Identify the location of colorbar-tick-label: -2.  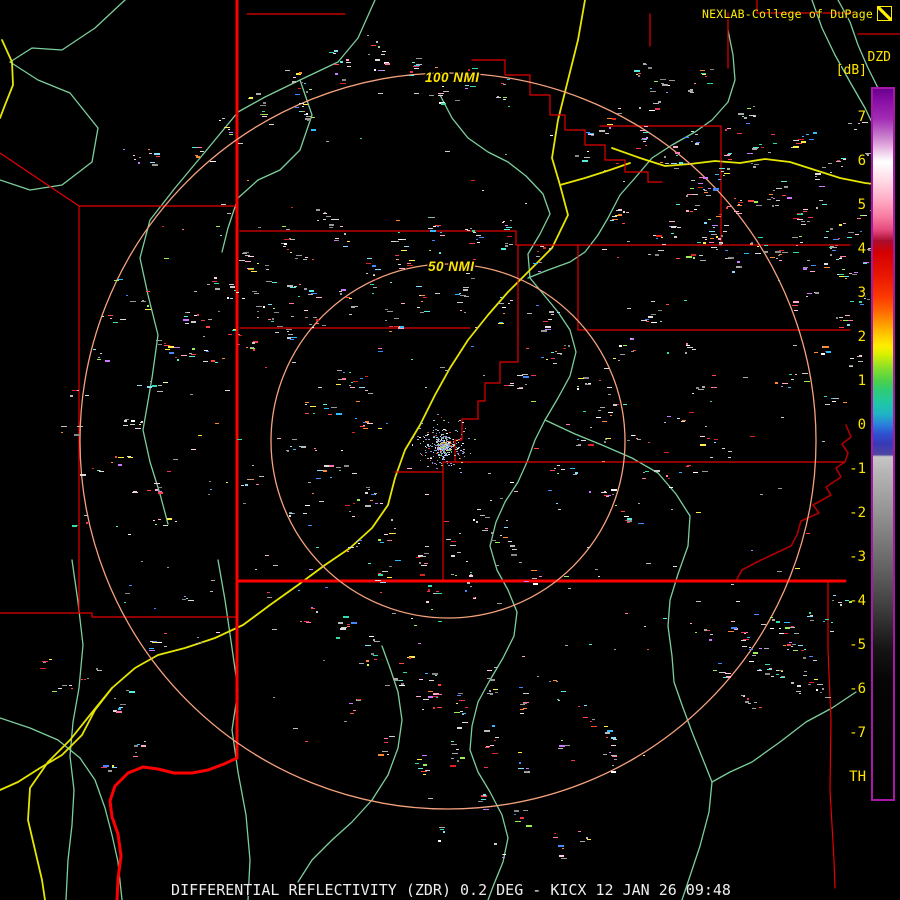
(857, 513).